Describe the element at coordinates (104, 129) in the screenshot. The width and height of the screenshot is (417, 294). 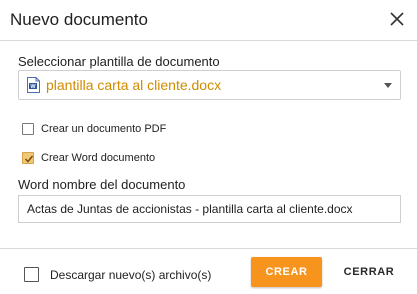
I see `create-pdf-label: Crear un documento PDF` at that location.